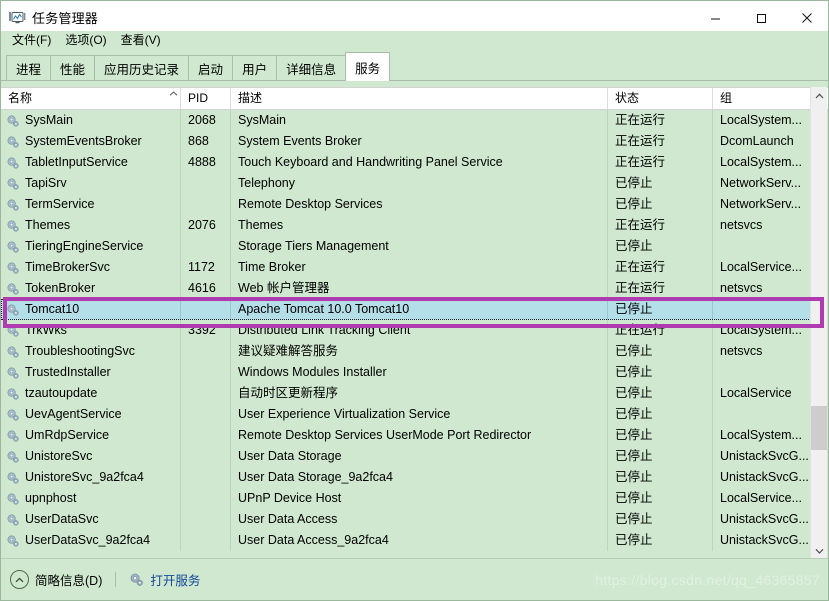 The height and width of the screenshot is (601, 829). What do you see at coordinates (419, 288) in the screenshot?
I see `cell-desc: Web 帐户管理器` at bounding box center [419, 288].